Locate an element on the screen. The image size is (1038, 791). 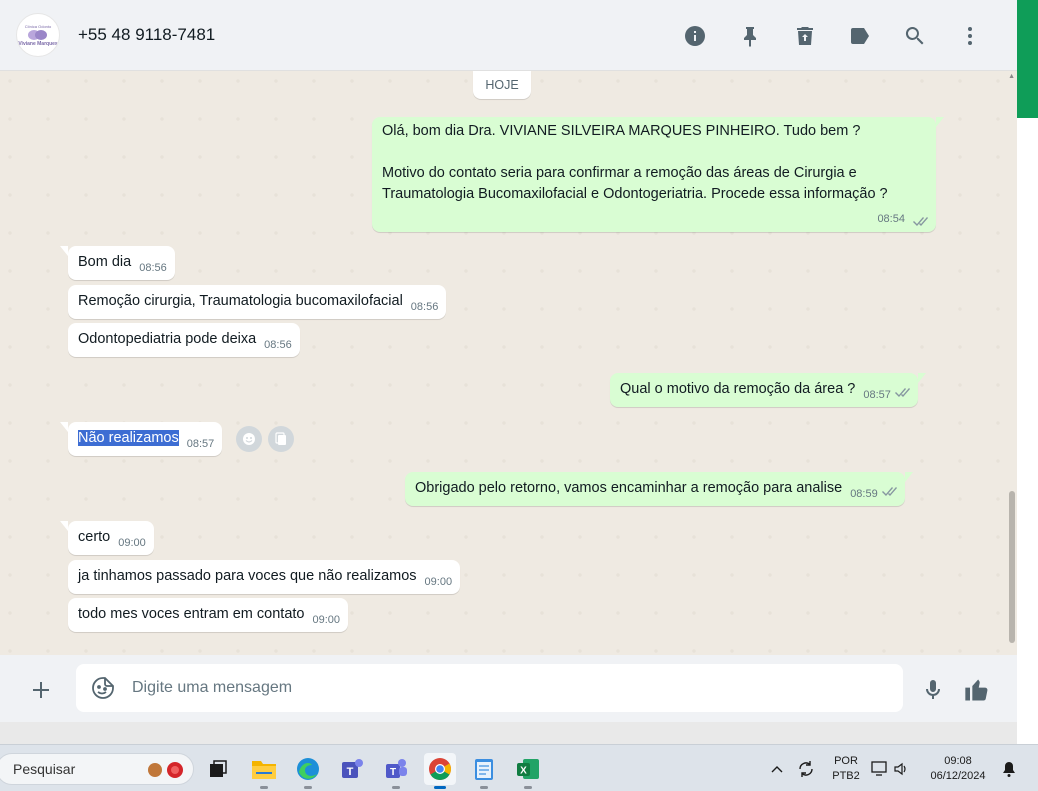
network-button is located at coordinates (880, 768).